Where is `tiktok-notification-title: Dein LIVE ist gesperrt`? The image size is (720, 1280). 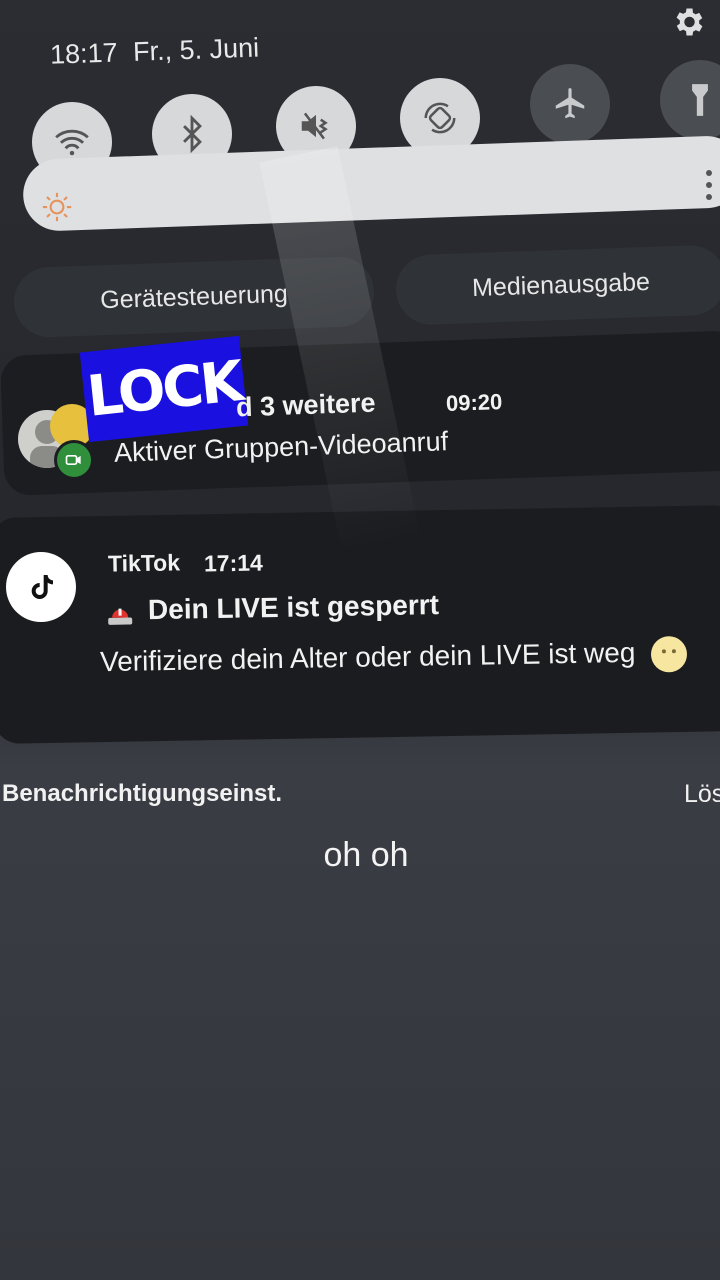 tiktok-notification-title: Dein LIVE ist gesperrt is located at coordinates (293, 607).